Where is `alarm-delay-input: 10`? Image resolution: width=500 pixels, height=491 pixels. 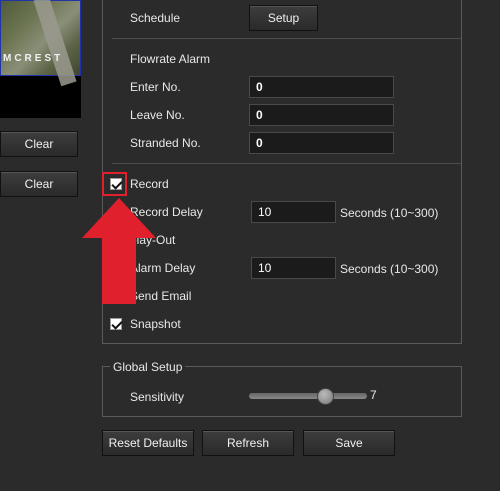
alarm-delay-input: 10 is located at coordinates (293, 268).